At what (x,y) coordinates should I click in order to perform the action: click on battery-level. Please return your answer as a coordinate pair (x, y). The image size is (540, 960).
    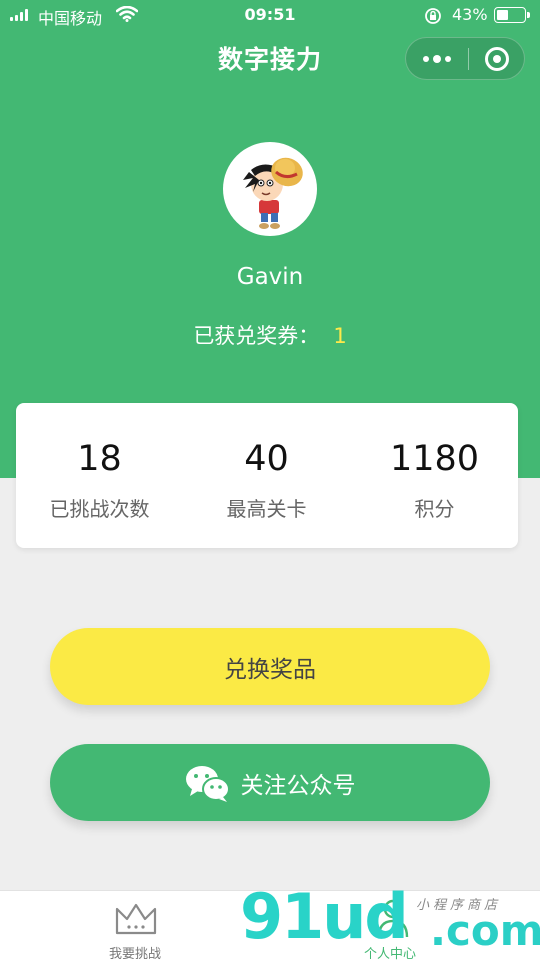
    Looking at the image, I should click on (502, 15).